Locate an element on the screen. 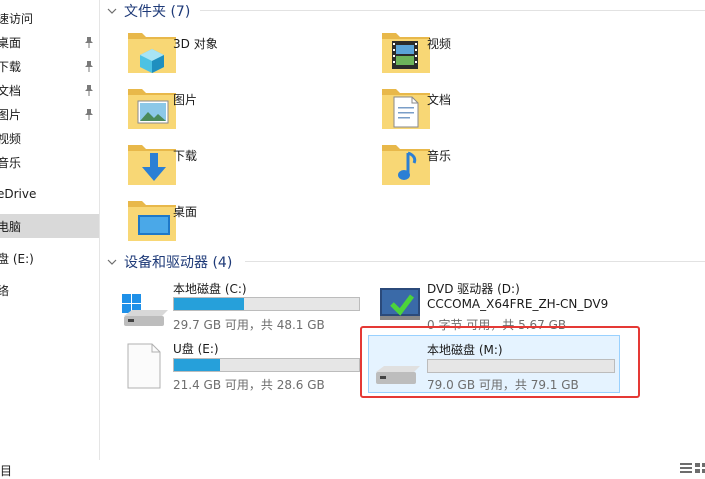 The width and height of the screenshot is (705, 479). dvd-drive-icon is located at coordinates (400, 304).